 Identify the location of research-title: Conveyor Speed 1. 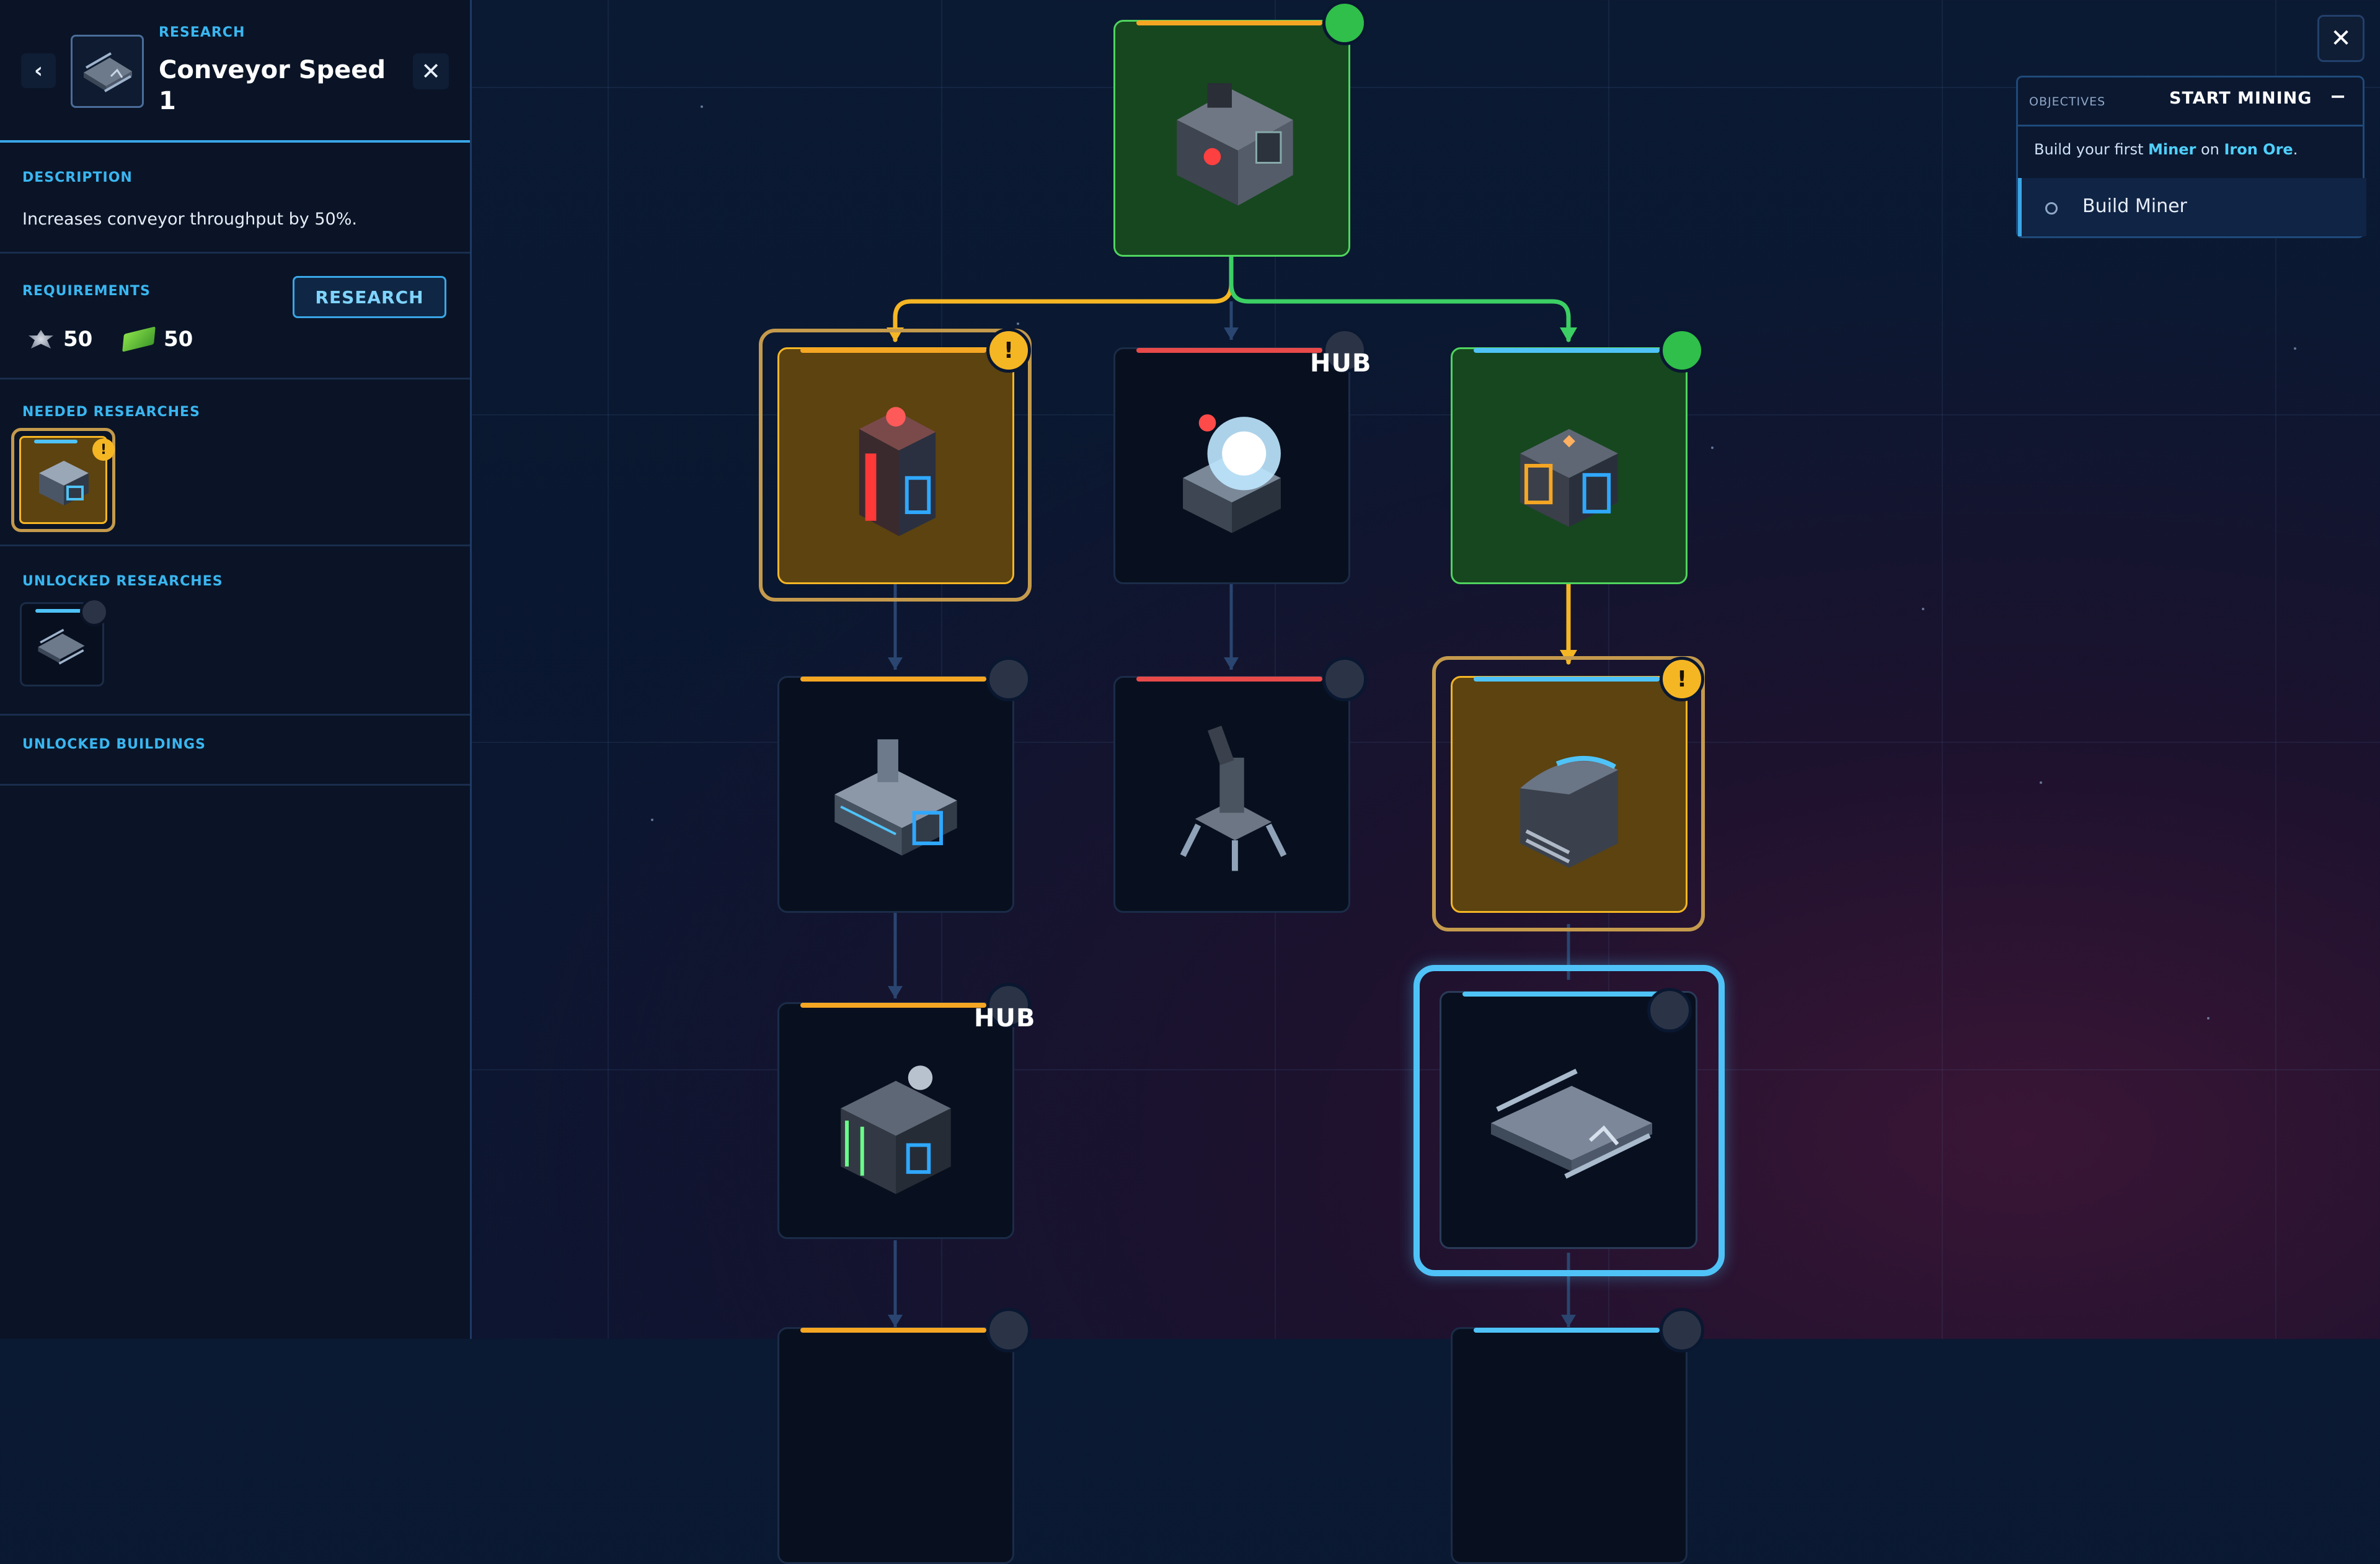
(272, 86).